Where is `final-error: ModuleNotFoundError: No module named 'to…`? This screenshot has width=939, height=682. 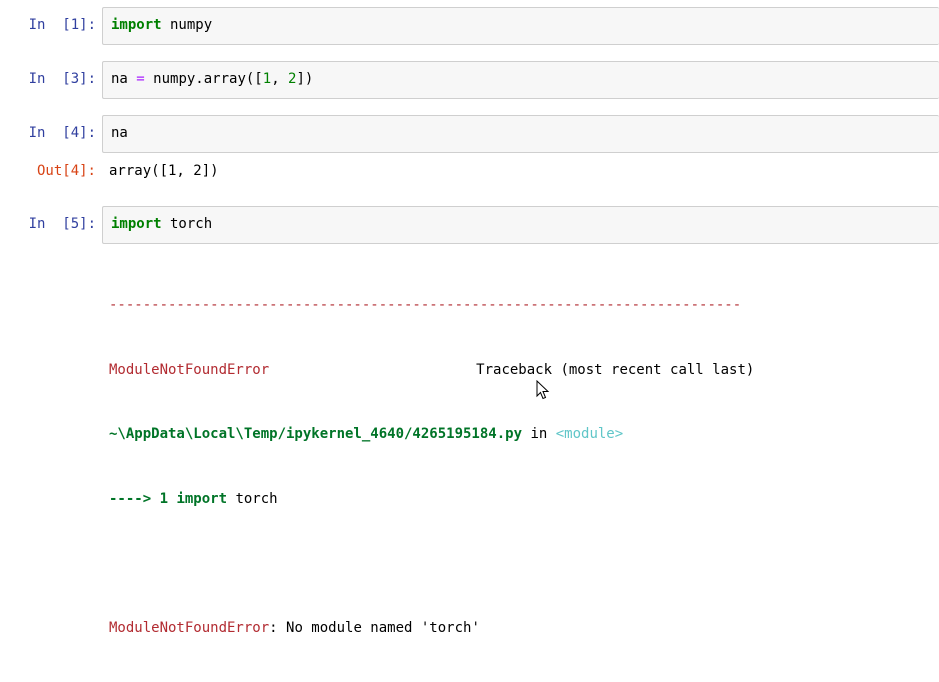 final-error: ModuleNotFoundError: No module named 'to… is located at coordinates (431, 629).